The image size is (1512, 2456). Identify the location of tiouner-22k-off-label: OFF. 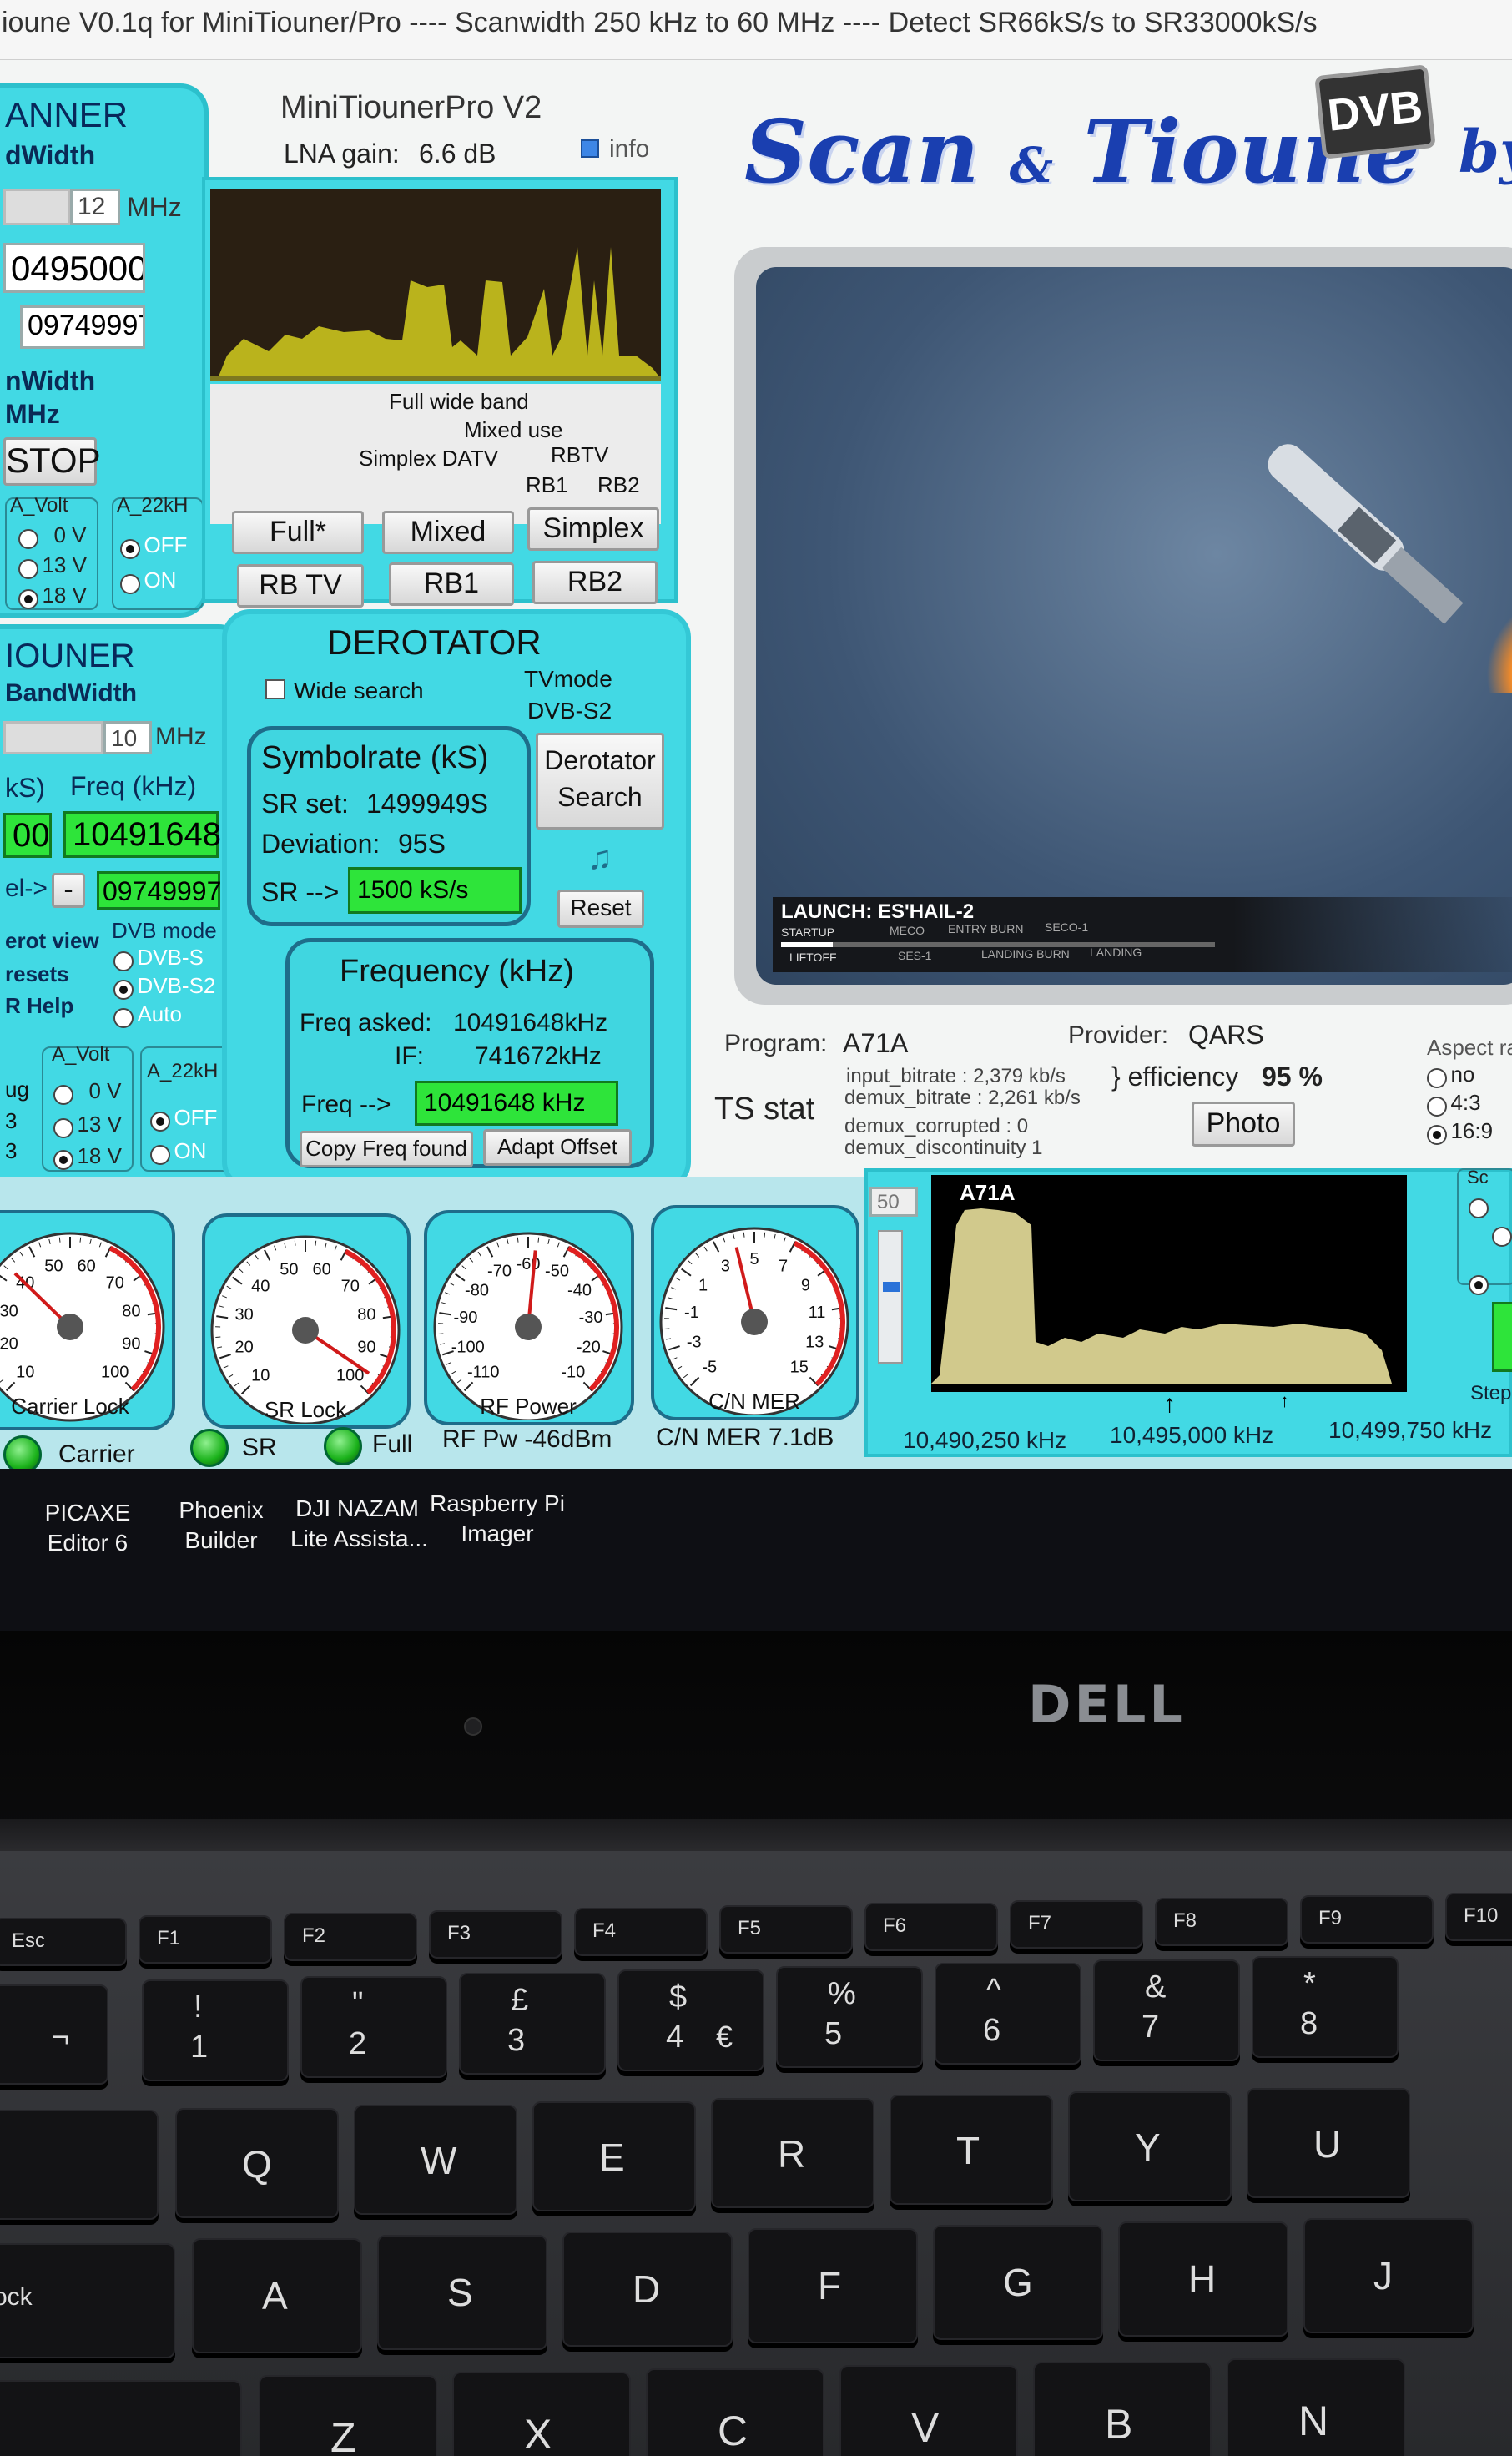
(196, 1117).